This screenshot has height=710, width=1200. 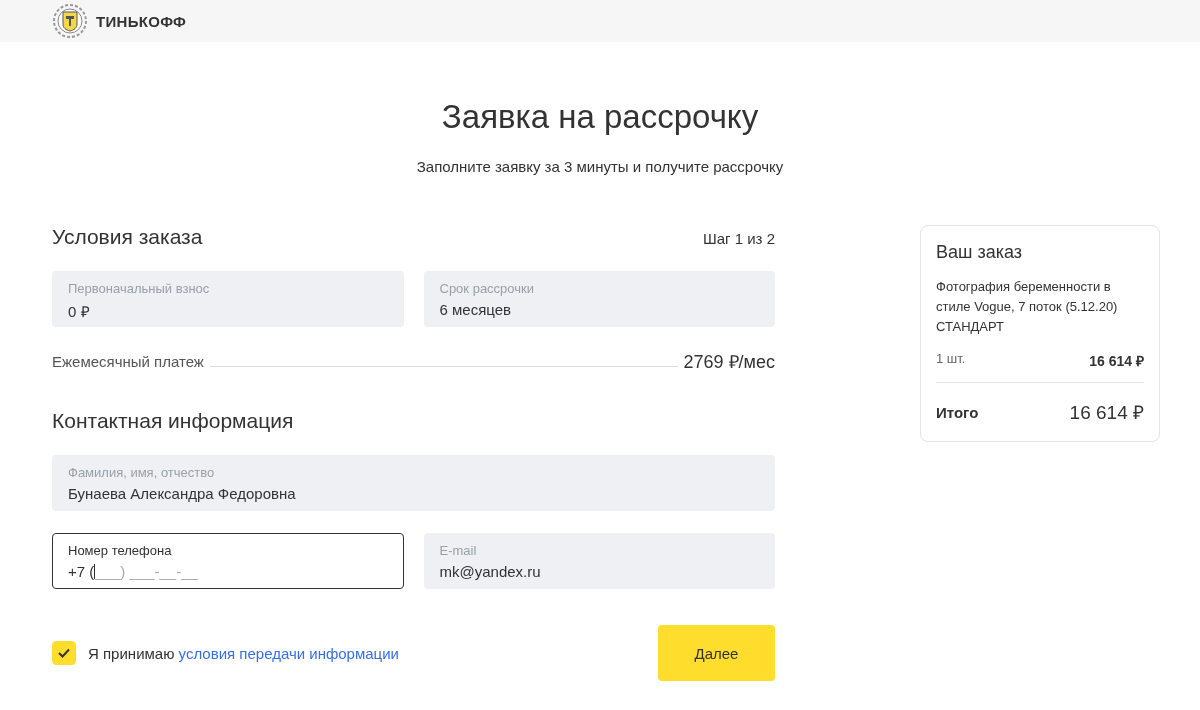 I want to click on section-heading: Контактная информация, so click(x=173, y=421).